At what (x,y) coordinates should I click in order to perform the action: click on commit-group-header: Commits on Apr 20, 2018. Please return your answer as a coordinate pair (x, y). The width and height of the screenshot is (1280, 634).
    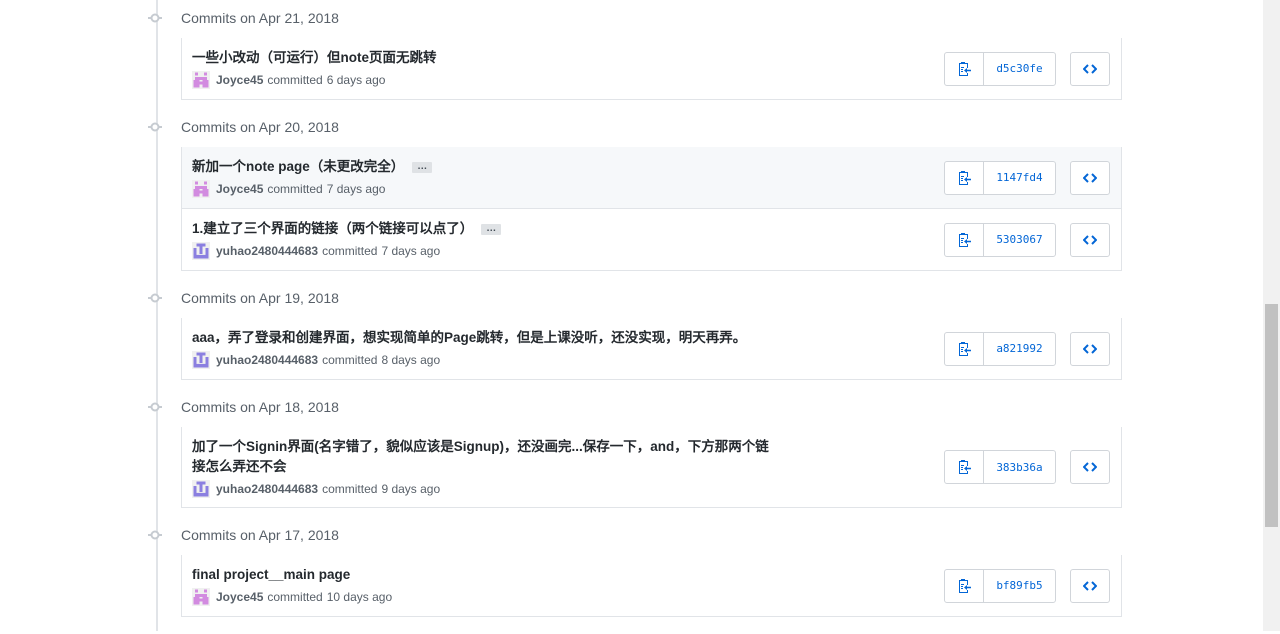
    Looking at the image, I should click on (635, 127).